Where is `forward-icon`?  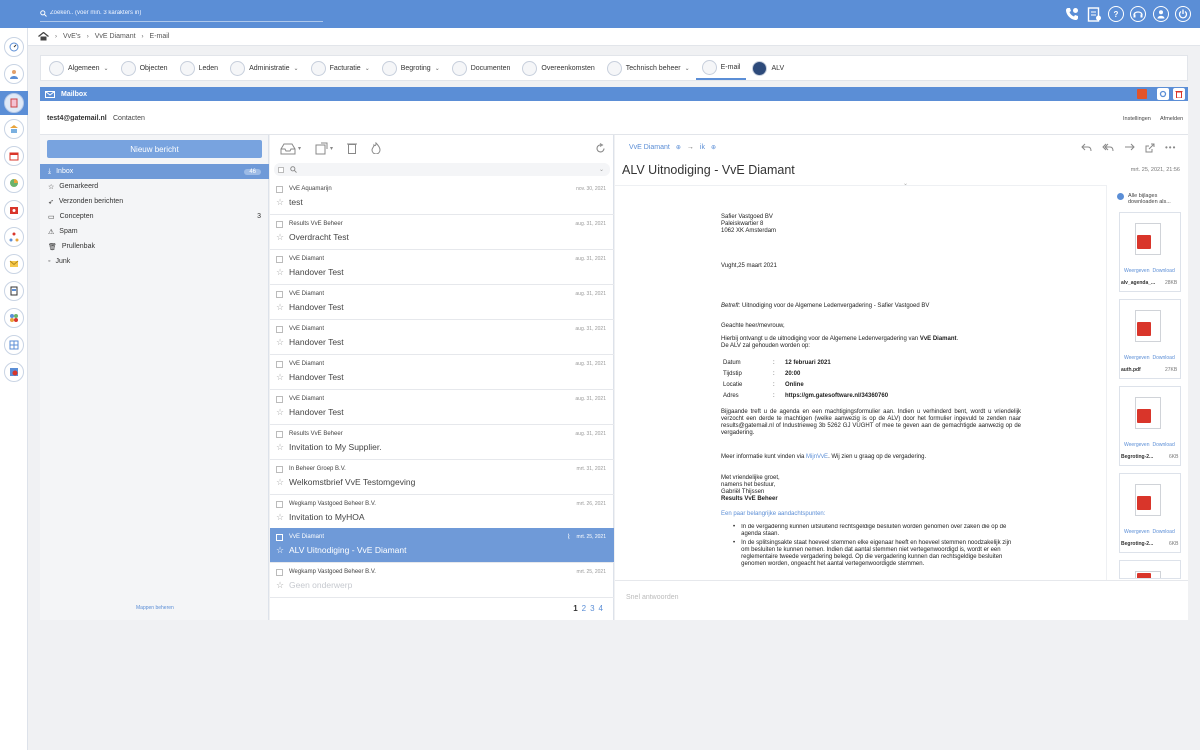 forward-icon is located at coordinates (1129, 148).